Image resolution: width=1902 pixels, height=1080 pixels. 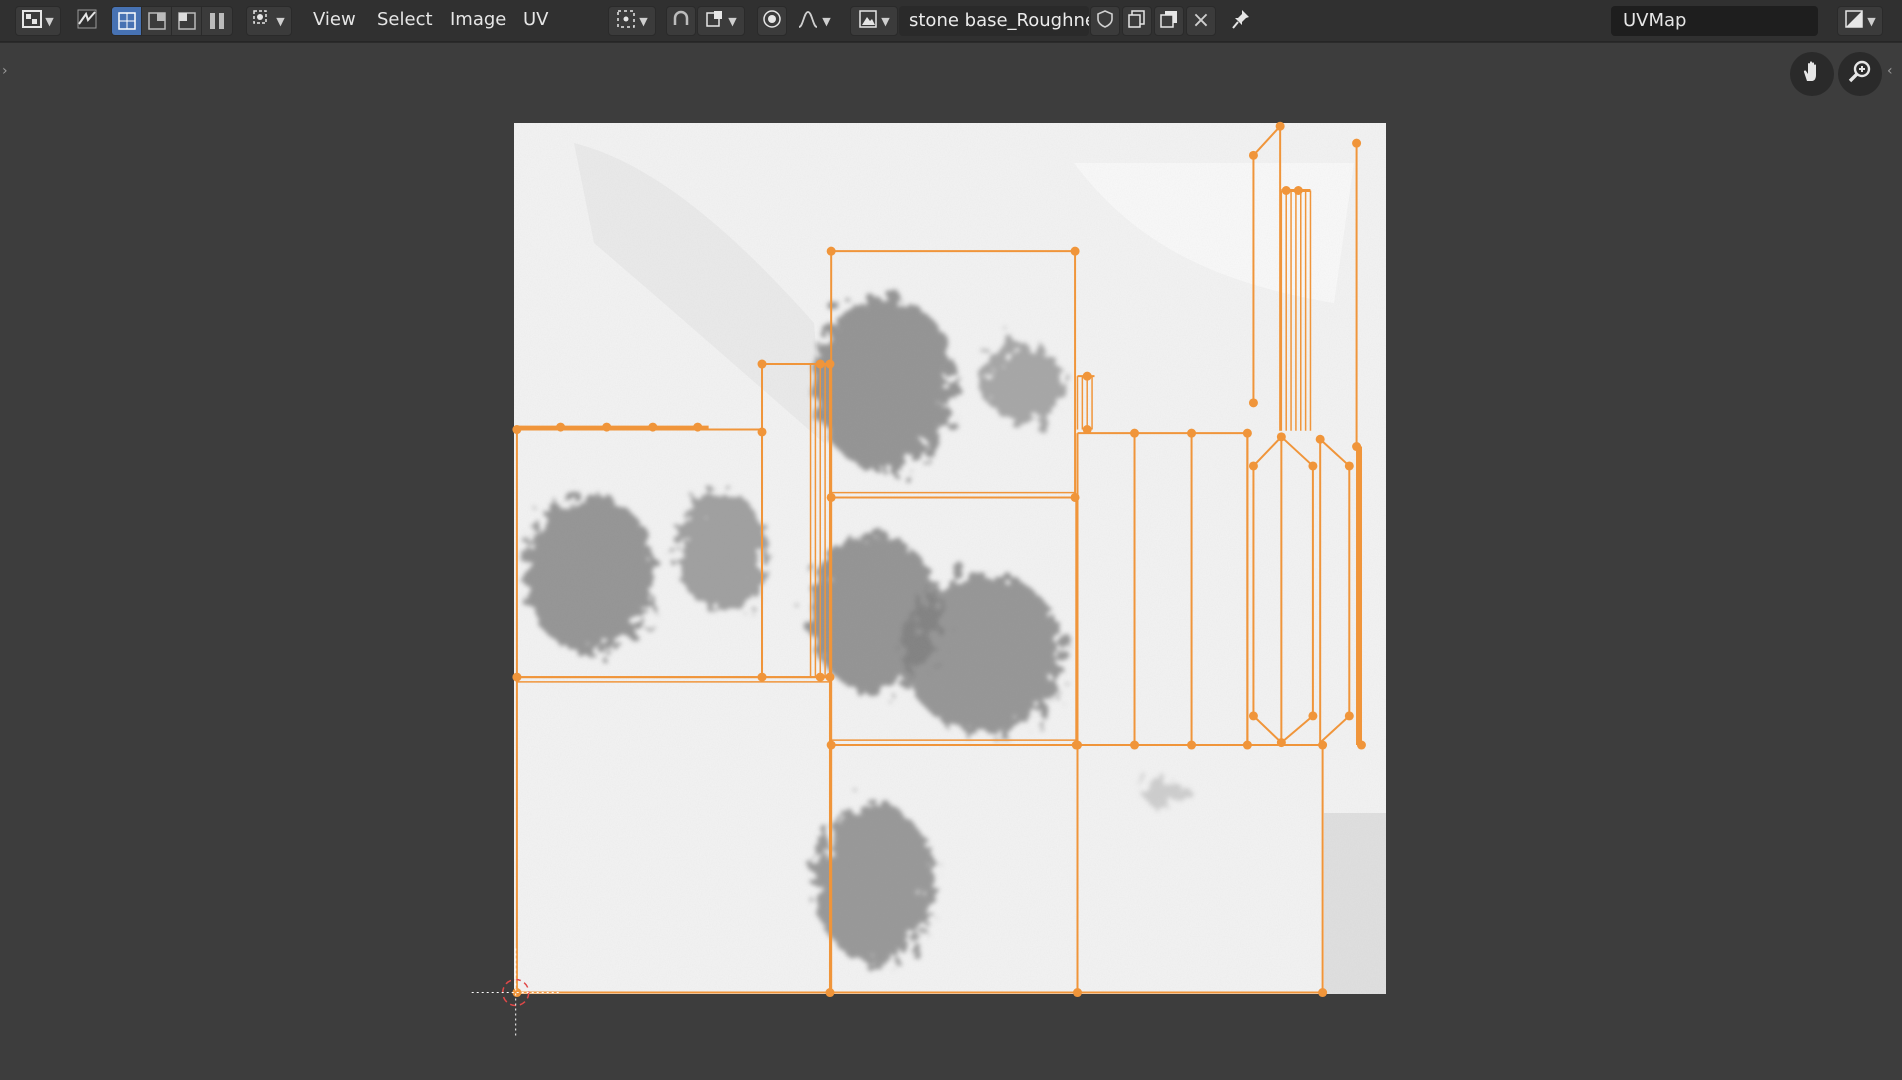 I want to click on menu-view: View, so click(x=334, y=19).